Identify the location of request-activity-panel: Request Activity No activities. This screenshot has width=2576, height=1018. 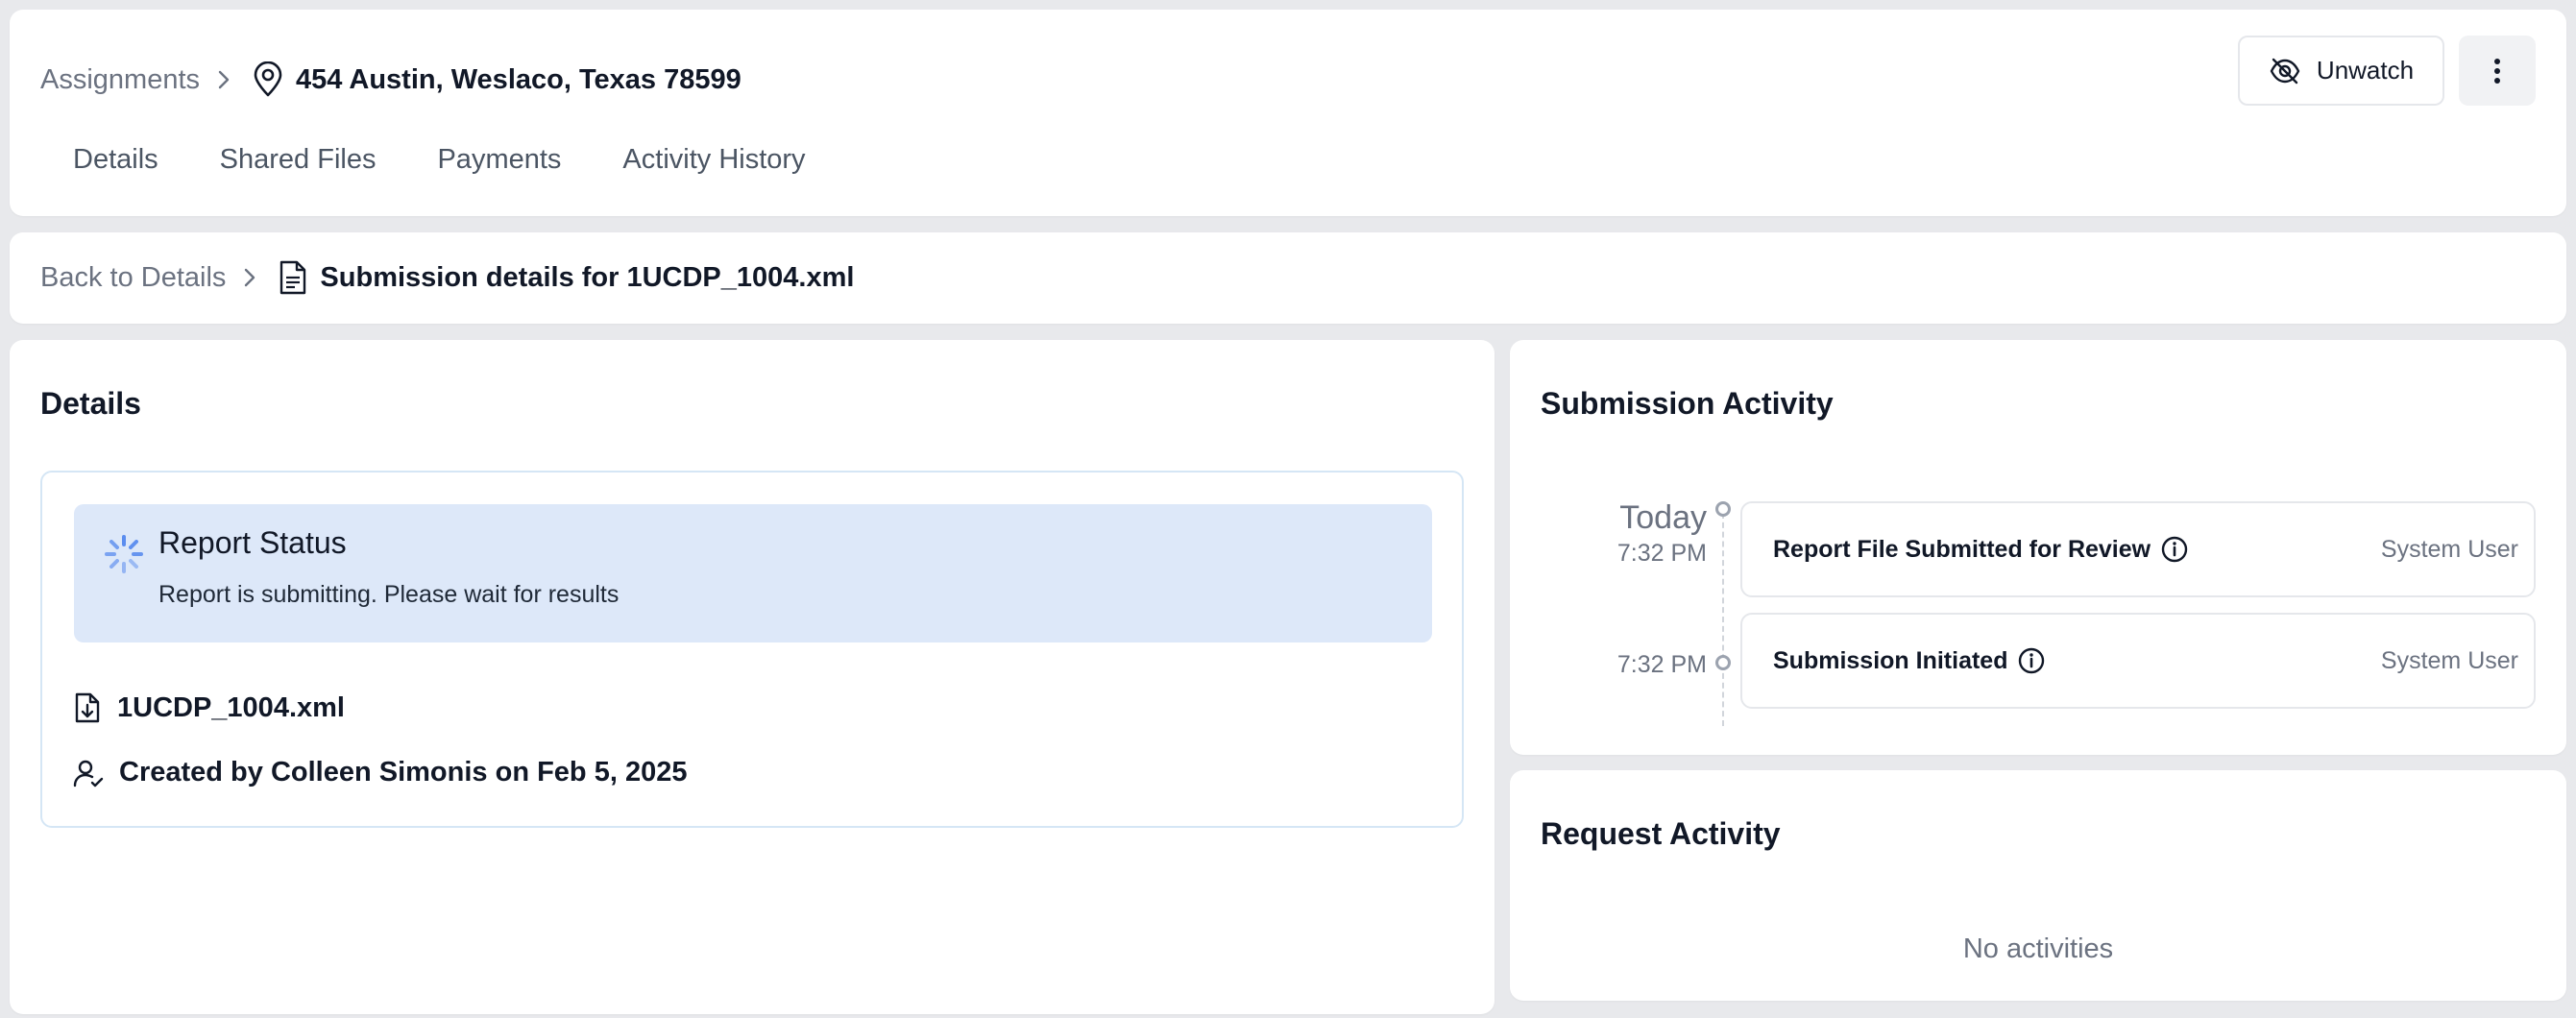
(2038, 885).